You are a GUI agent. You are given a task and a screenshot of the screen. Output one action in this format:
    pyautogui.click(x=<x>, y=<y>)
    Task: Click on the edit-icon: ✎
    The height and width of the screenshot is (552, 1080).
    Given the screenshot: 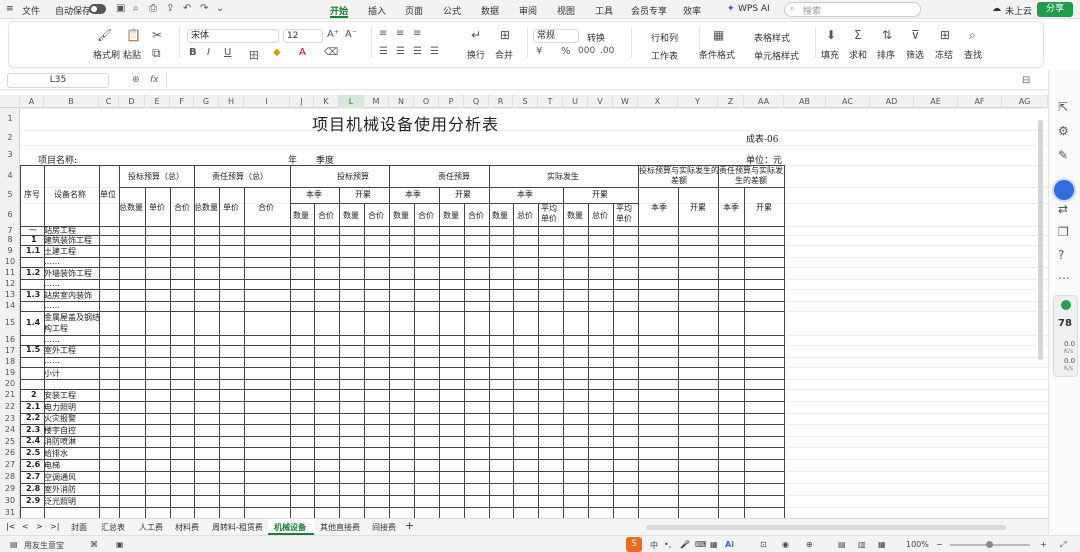 What is the action you would take?
    pyautogui.click(x=1063, y=155)
    